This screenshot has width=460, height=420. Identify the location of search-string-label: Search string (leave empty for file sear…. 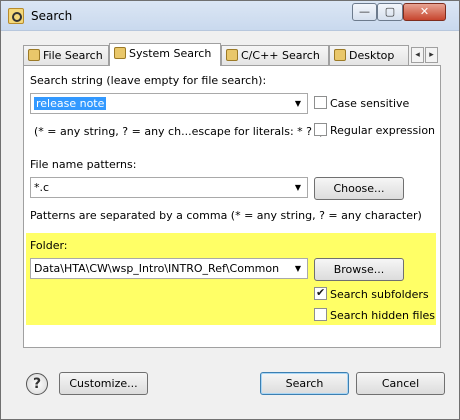
(148, 80).